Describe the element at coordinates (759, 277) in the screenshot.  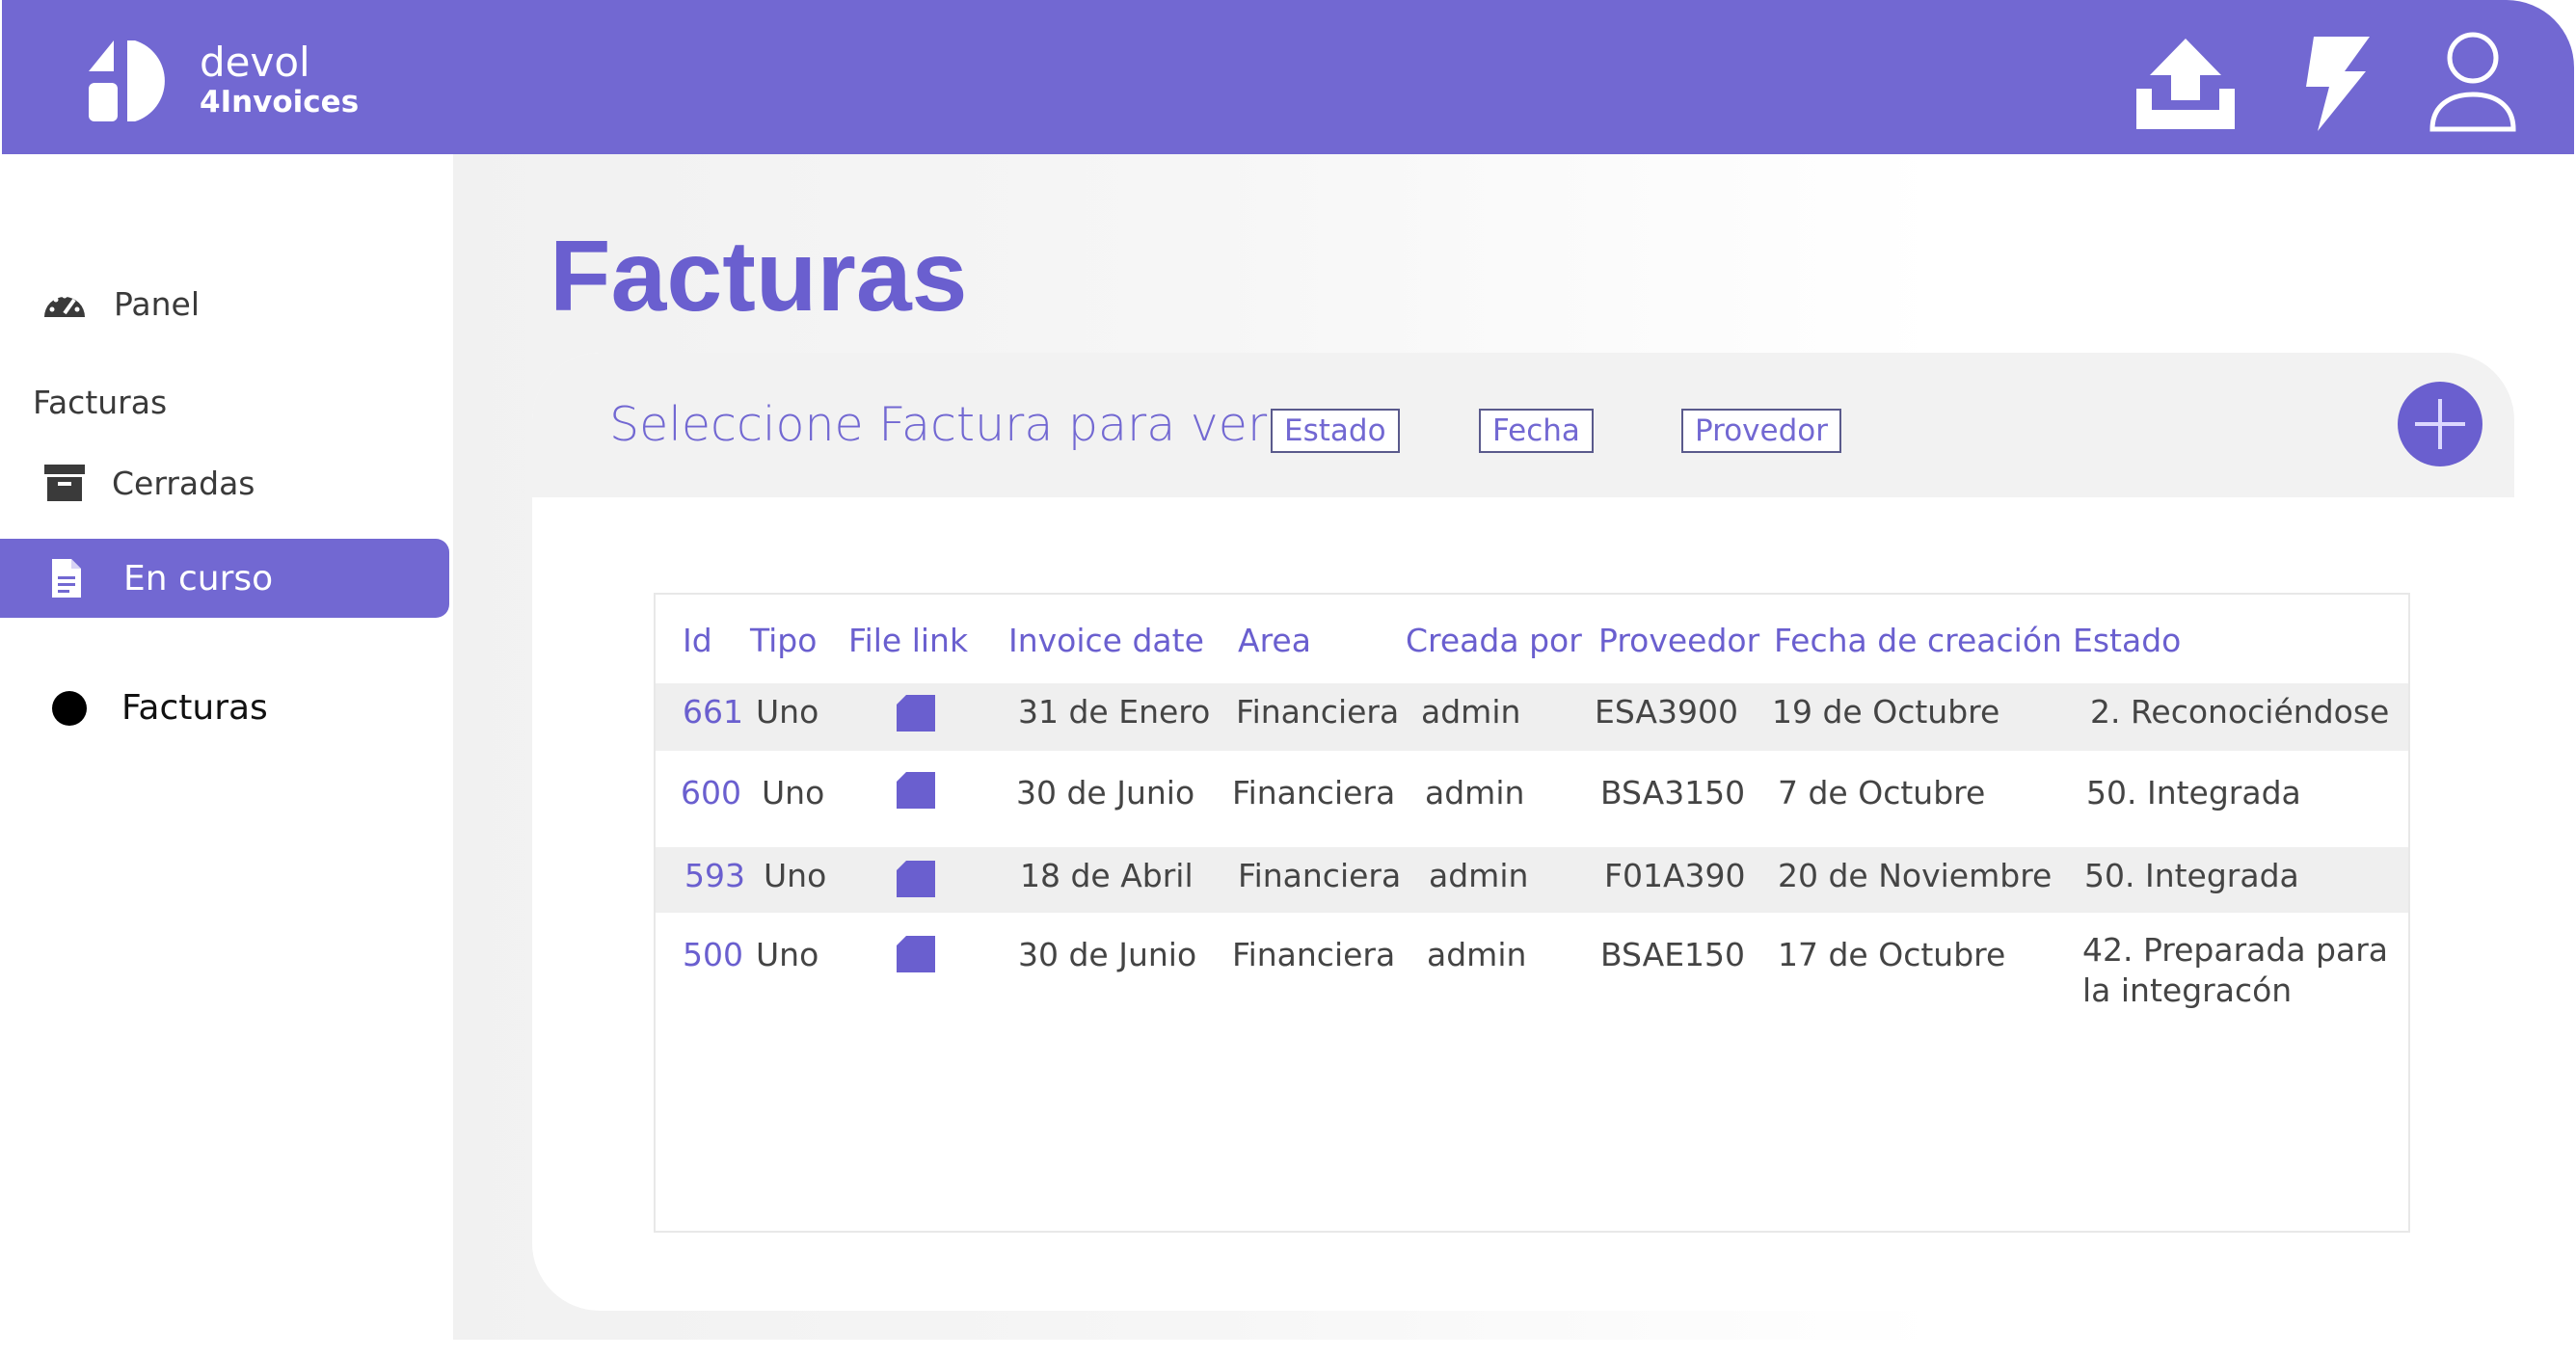
I see `page-title: Facturas` at that location.